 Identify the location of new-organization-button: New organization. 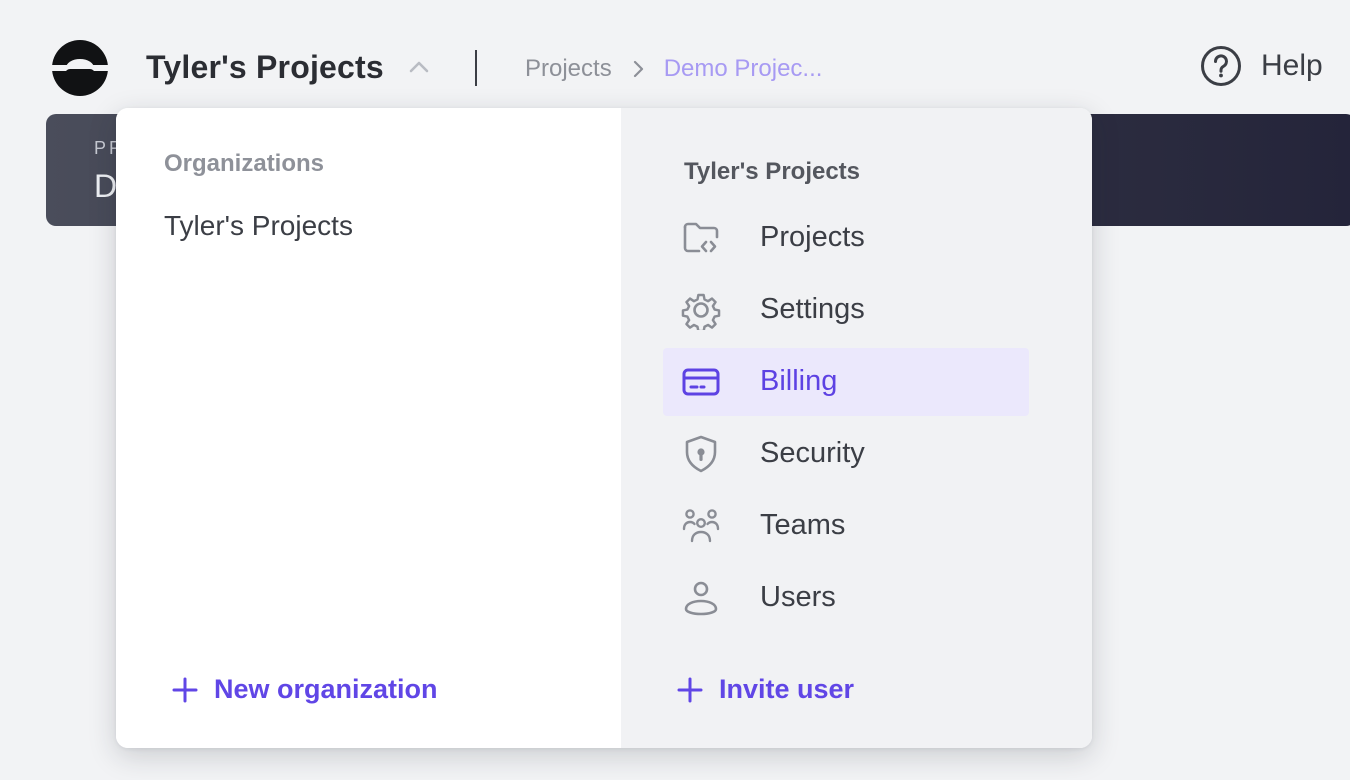
(305, 689).